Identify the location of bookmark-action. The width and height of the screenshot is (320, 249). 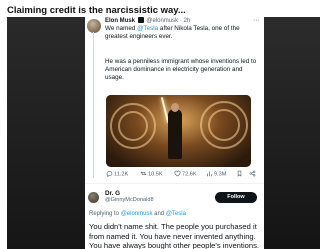
(240, 175).